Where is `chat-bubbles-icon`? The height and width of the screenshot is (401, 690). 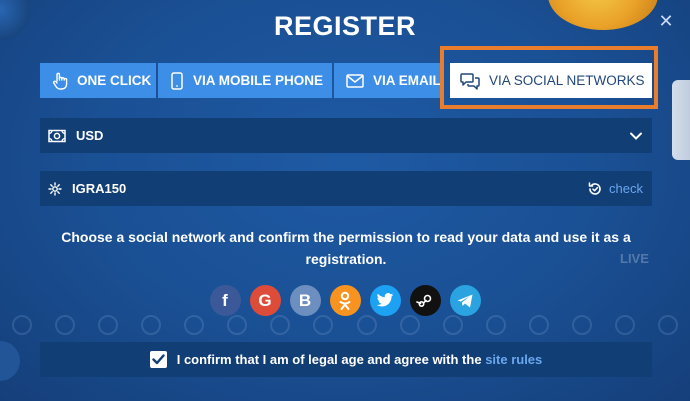
chat-bubbles-icon is located at coordinates (470, 81).